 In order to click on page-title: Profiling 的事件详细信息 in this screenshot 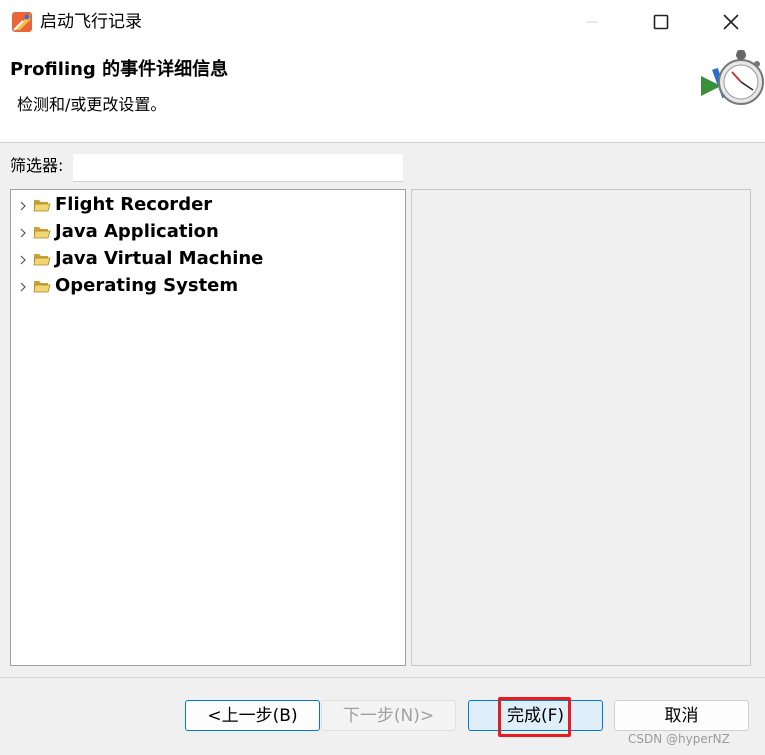, I will do `click(119, 69)`.